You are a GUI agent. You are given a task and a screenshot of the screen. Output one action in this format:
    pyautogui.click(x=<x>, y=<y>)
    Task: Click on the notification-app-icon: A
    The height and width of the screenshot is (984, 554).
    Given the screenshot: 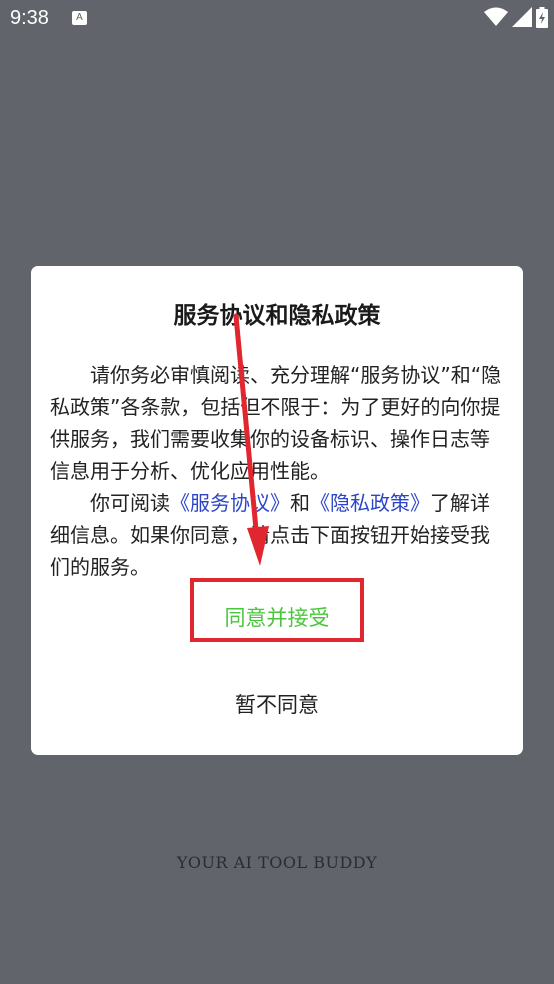 What is the action you would take?
    pyautogui.click(x=79, y=18)
    